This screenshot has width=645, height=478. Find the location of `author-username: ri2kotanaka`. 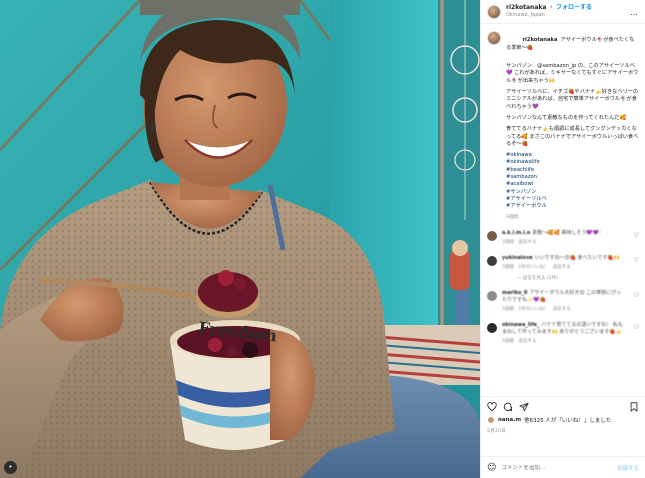

author-username: ri2kotanaka is located at coordinates (526, 8).